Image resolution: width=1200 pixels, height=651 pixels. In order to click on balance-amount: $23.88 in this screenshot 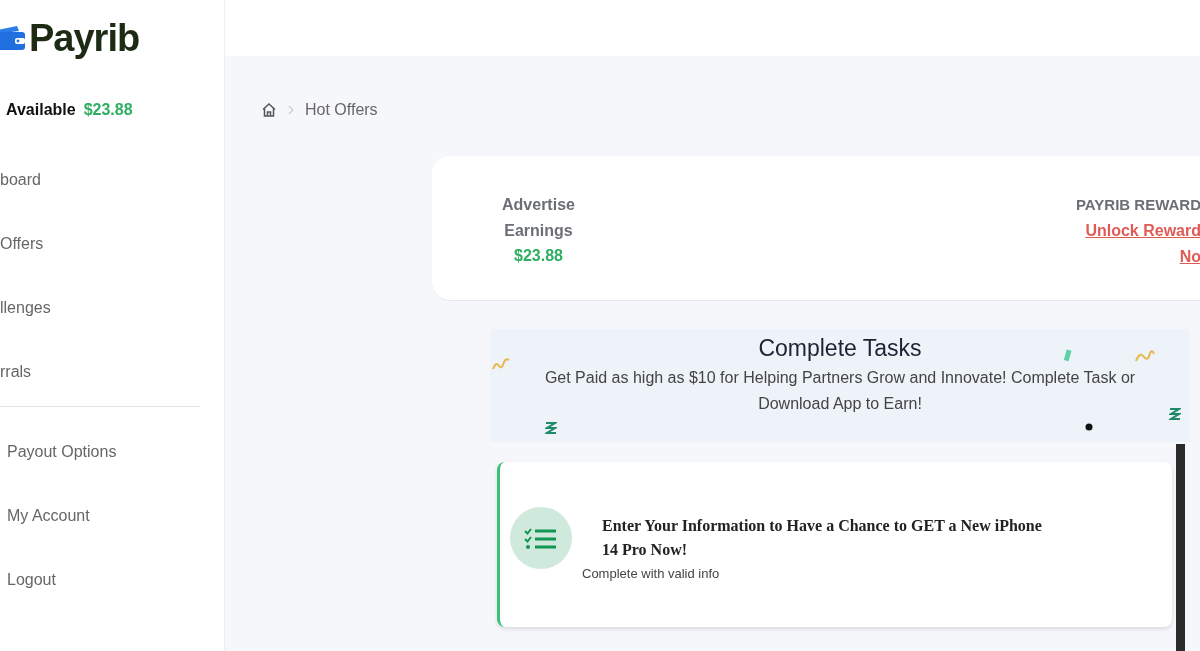, I will do `click(108, 110)`.